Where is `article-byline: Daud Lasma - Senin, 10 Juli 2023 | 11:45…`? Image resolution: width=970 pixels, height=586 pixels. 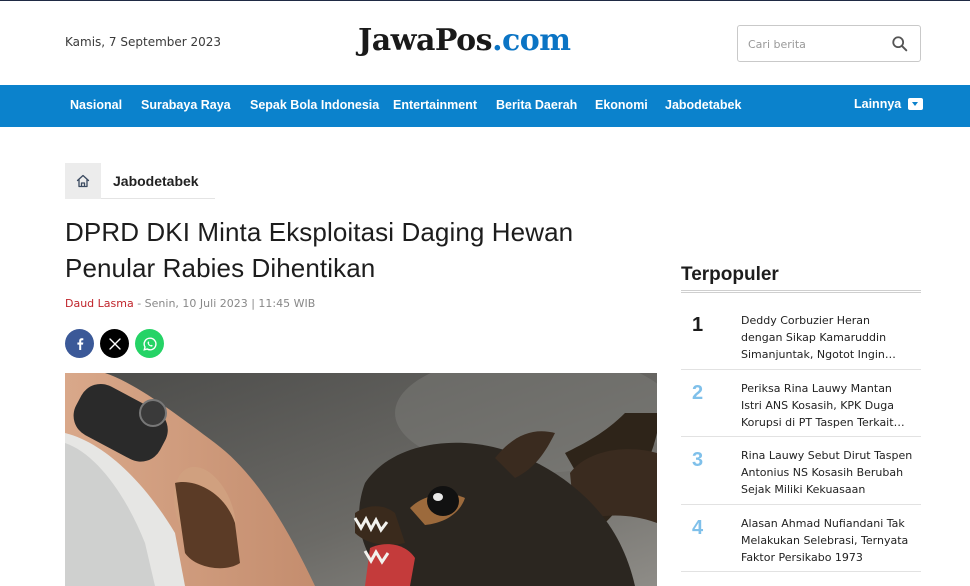 article-byline: Daud Lasma - Senin, 10 Juli 2023 | 11:45… is located at coordinates (190, 303).